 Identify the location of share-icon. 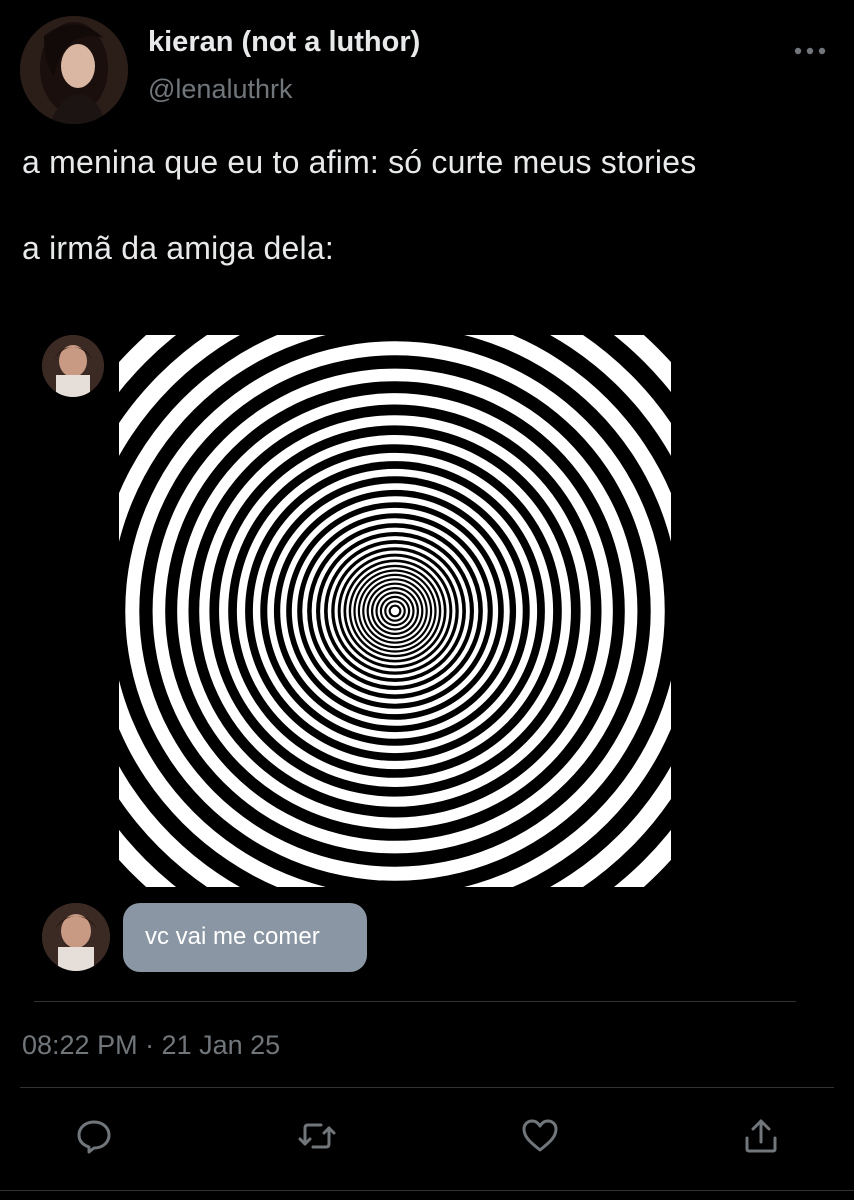
(761, 1136).